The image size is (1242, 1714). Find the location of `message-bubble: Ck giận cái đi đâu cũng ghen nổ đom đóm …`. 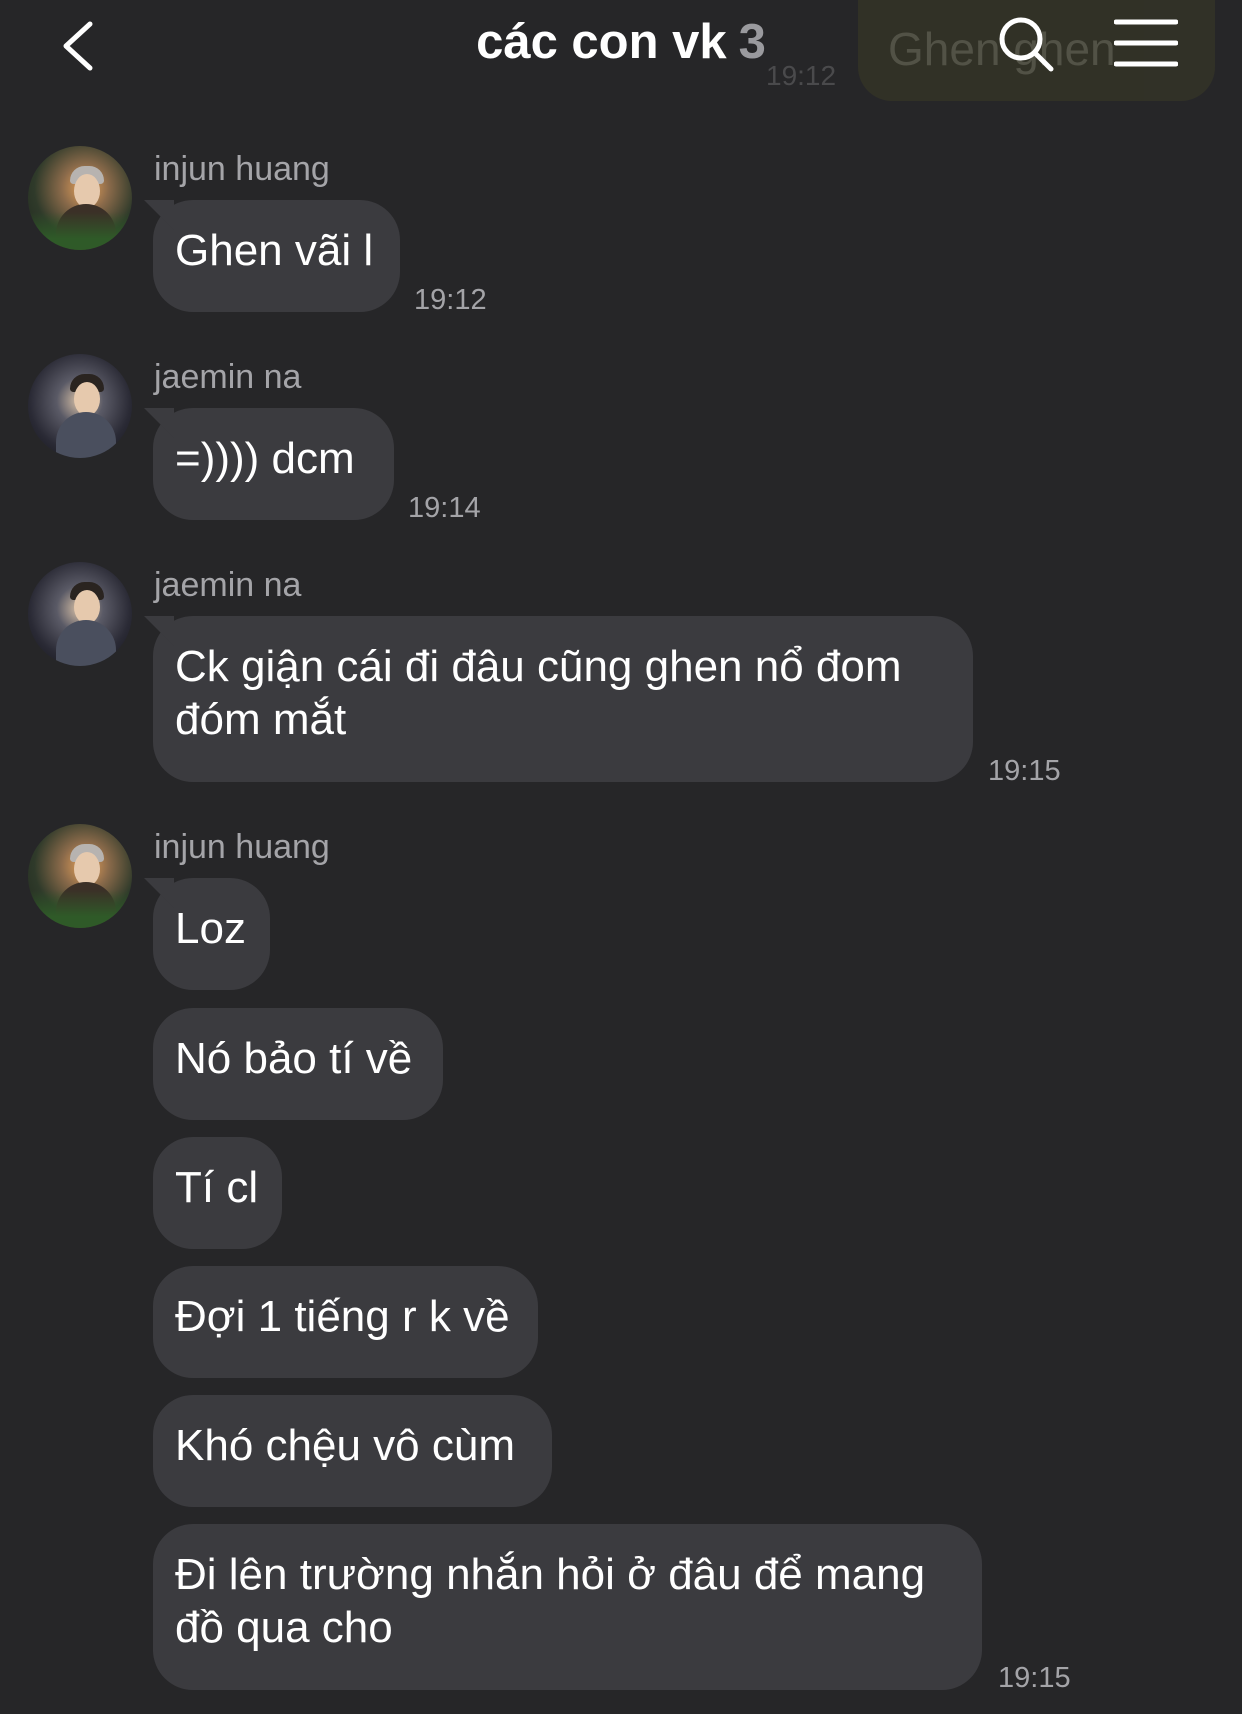

message-bubble: Ck giận cái đi đâu cũng ghen nổ đom đóm … is located at coordinates (563, 699).